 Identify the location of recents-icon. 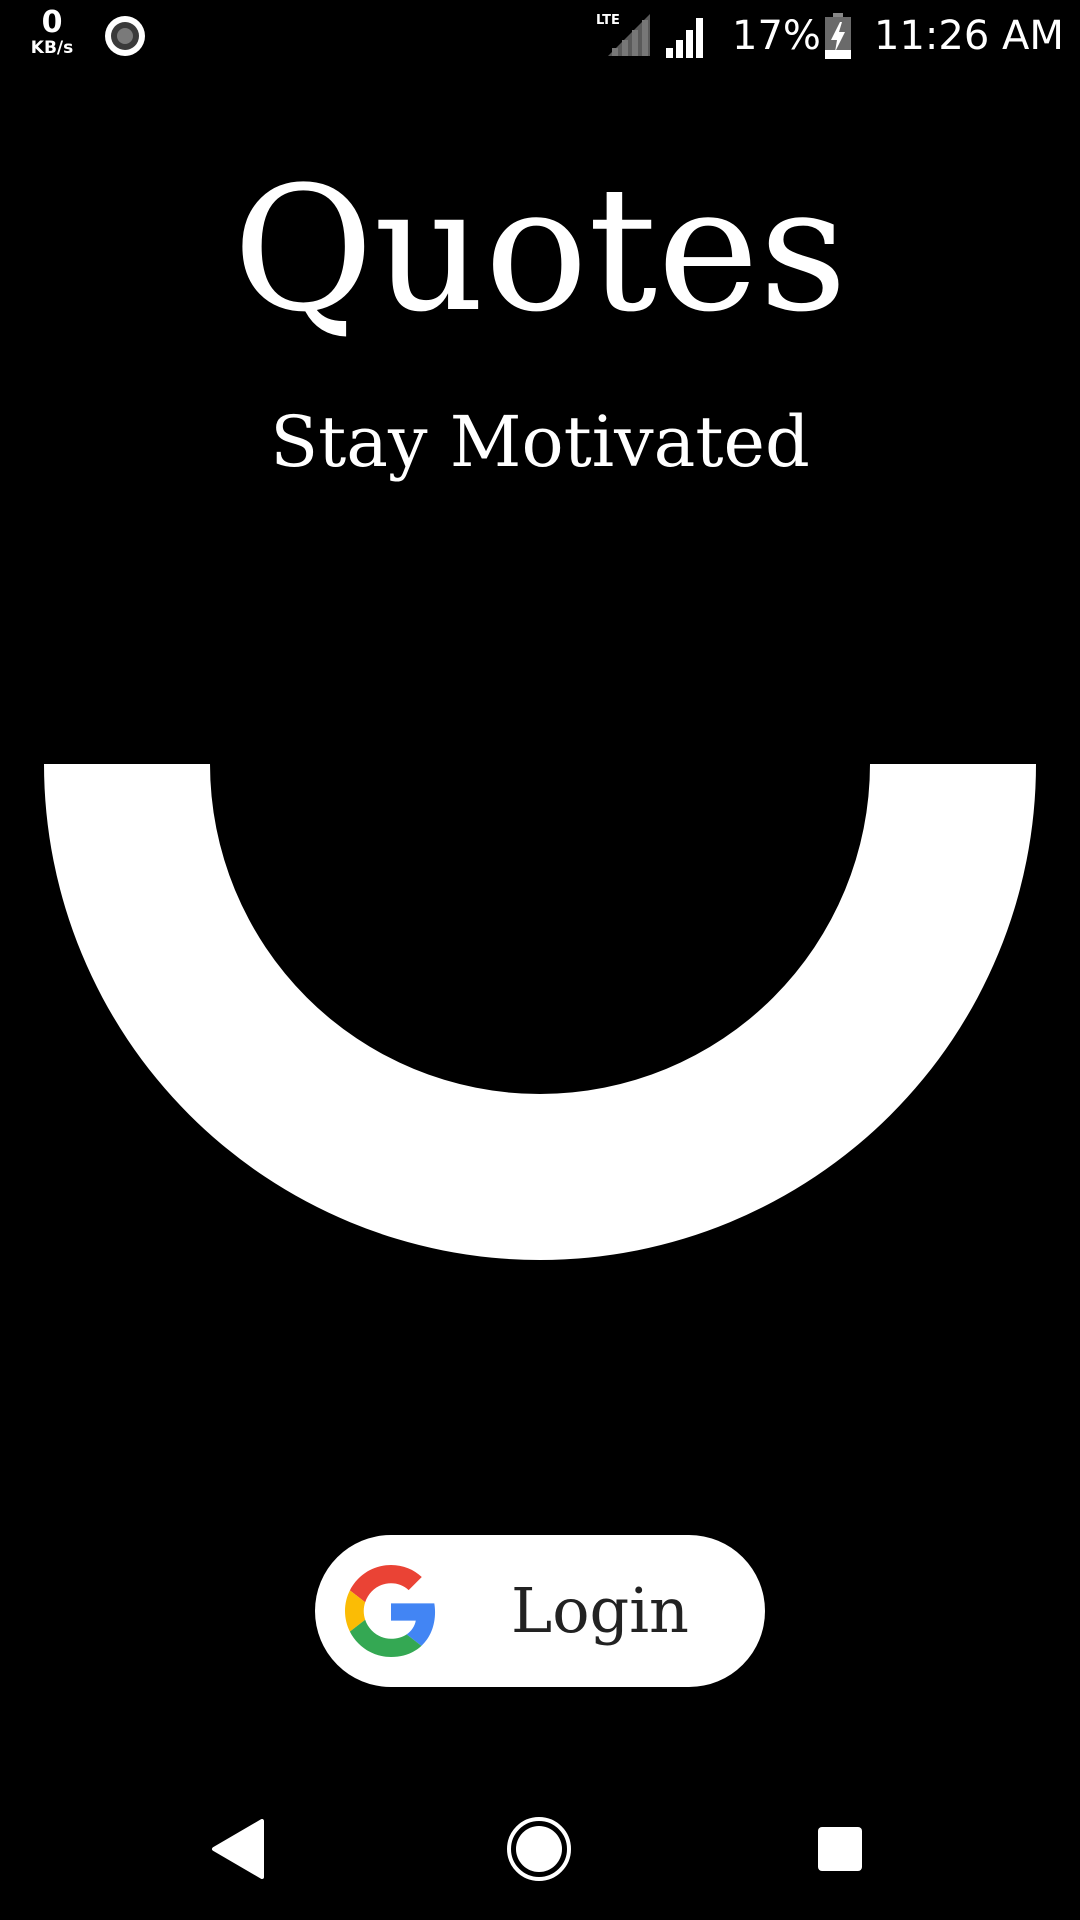
(840, 1849).